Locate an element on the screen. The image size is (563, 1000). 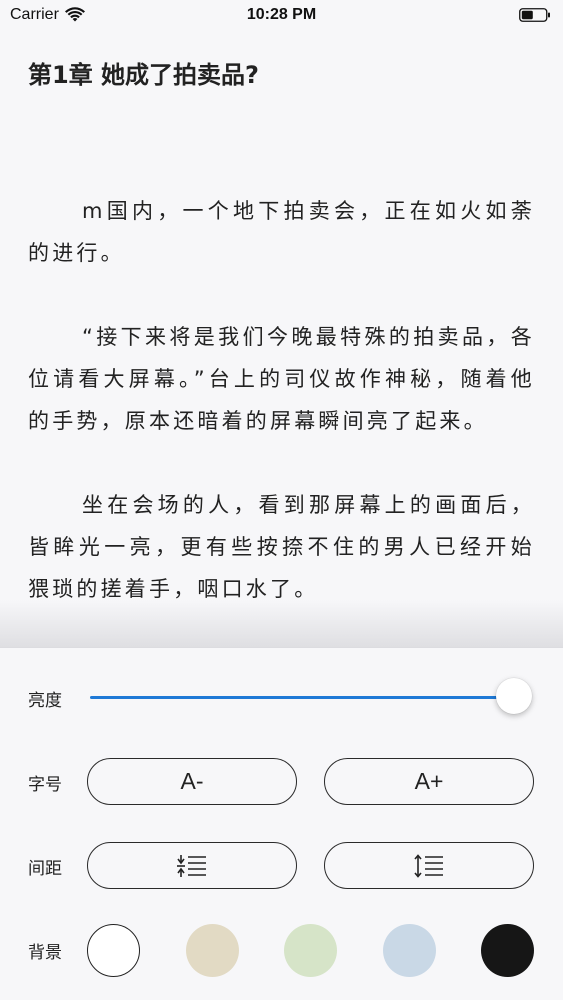
status-left: Carrier is located at coordinates (47, 15).